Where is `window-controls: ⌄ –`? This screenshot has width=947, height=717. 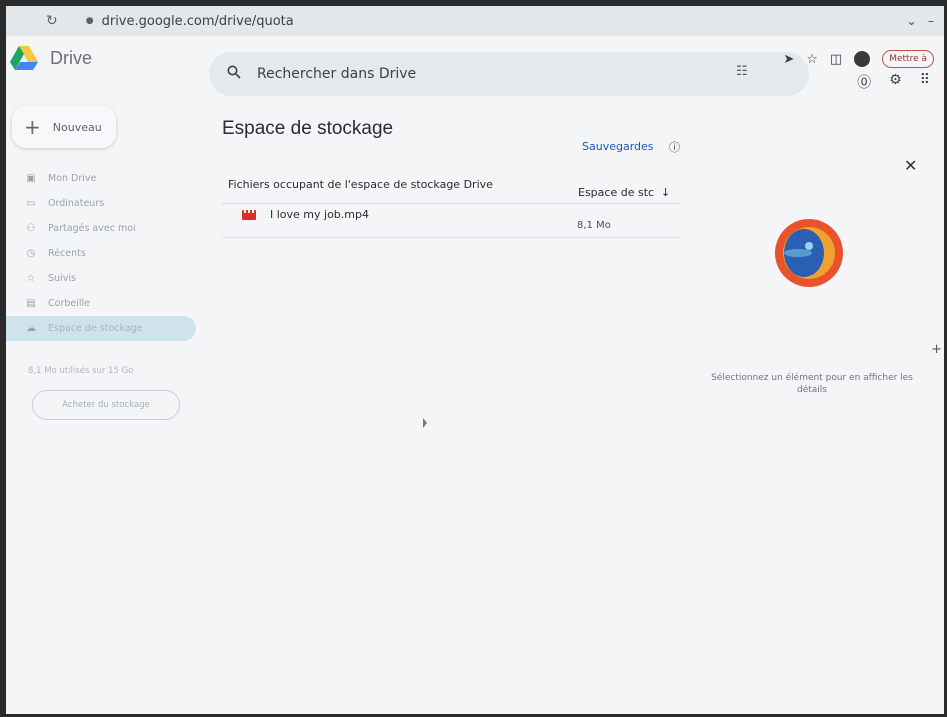 window-controls: ⌄ – is located at coordinates (921, 21).